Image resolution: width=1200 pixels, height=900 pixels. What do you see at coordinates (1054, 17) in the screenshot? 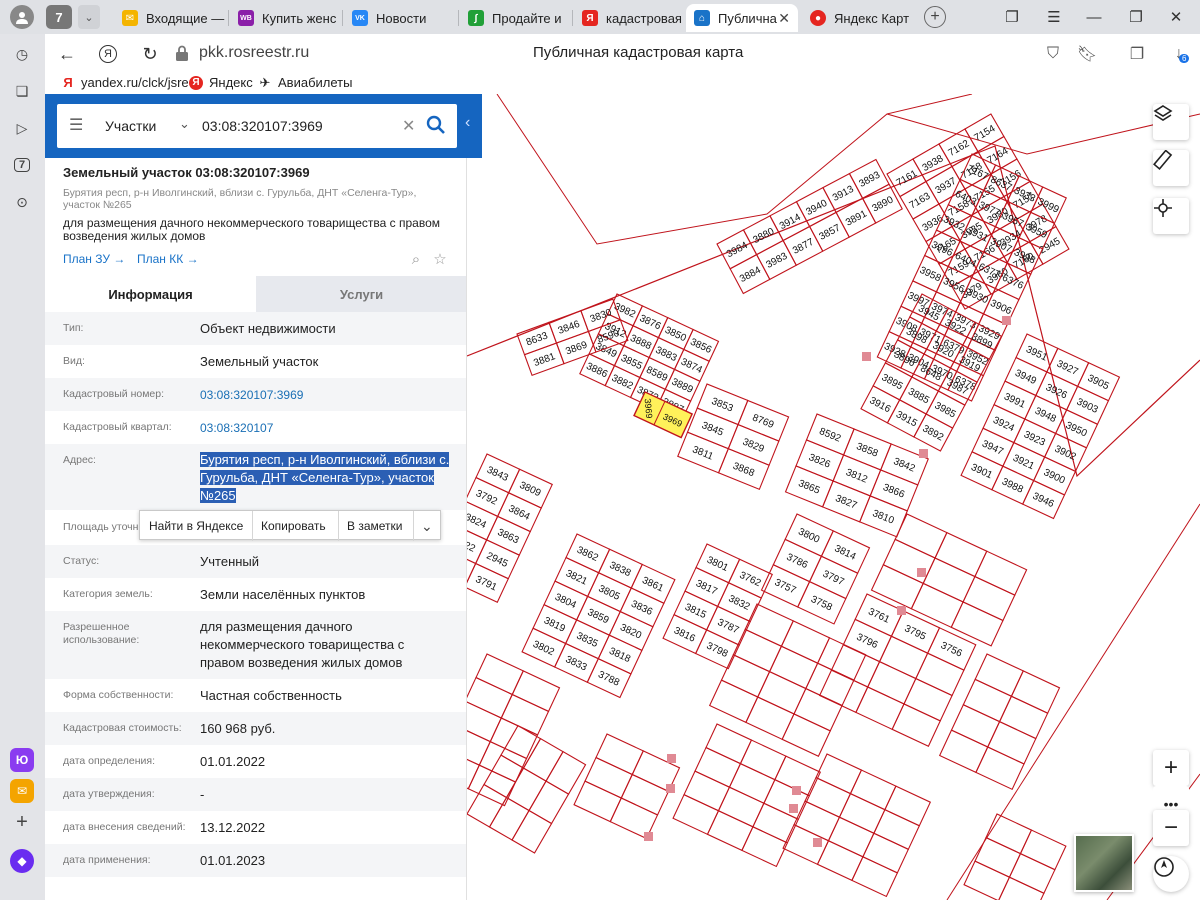
I see `menu-icon: ☰` at bounding box center [1054, 17].